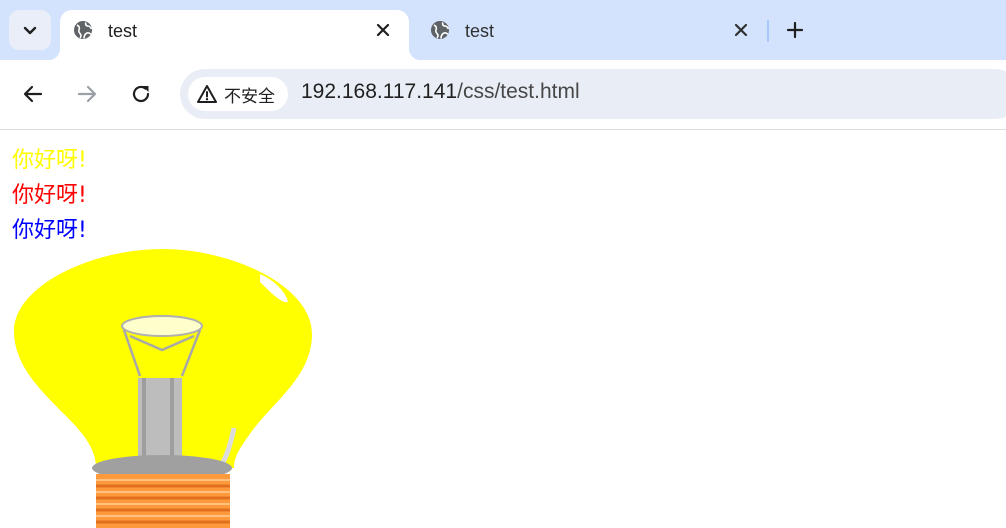 Image resolution: width=1006 pixels, height=528 pixels. I want to click on tab-search-button, so click(30, 30).